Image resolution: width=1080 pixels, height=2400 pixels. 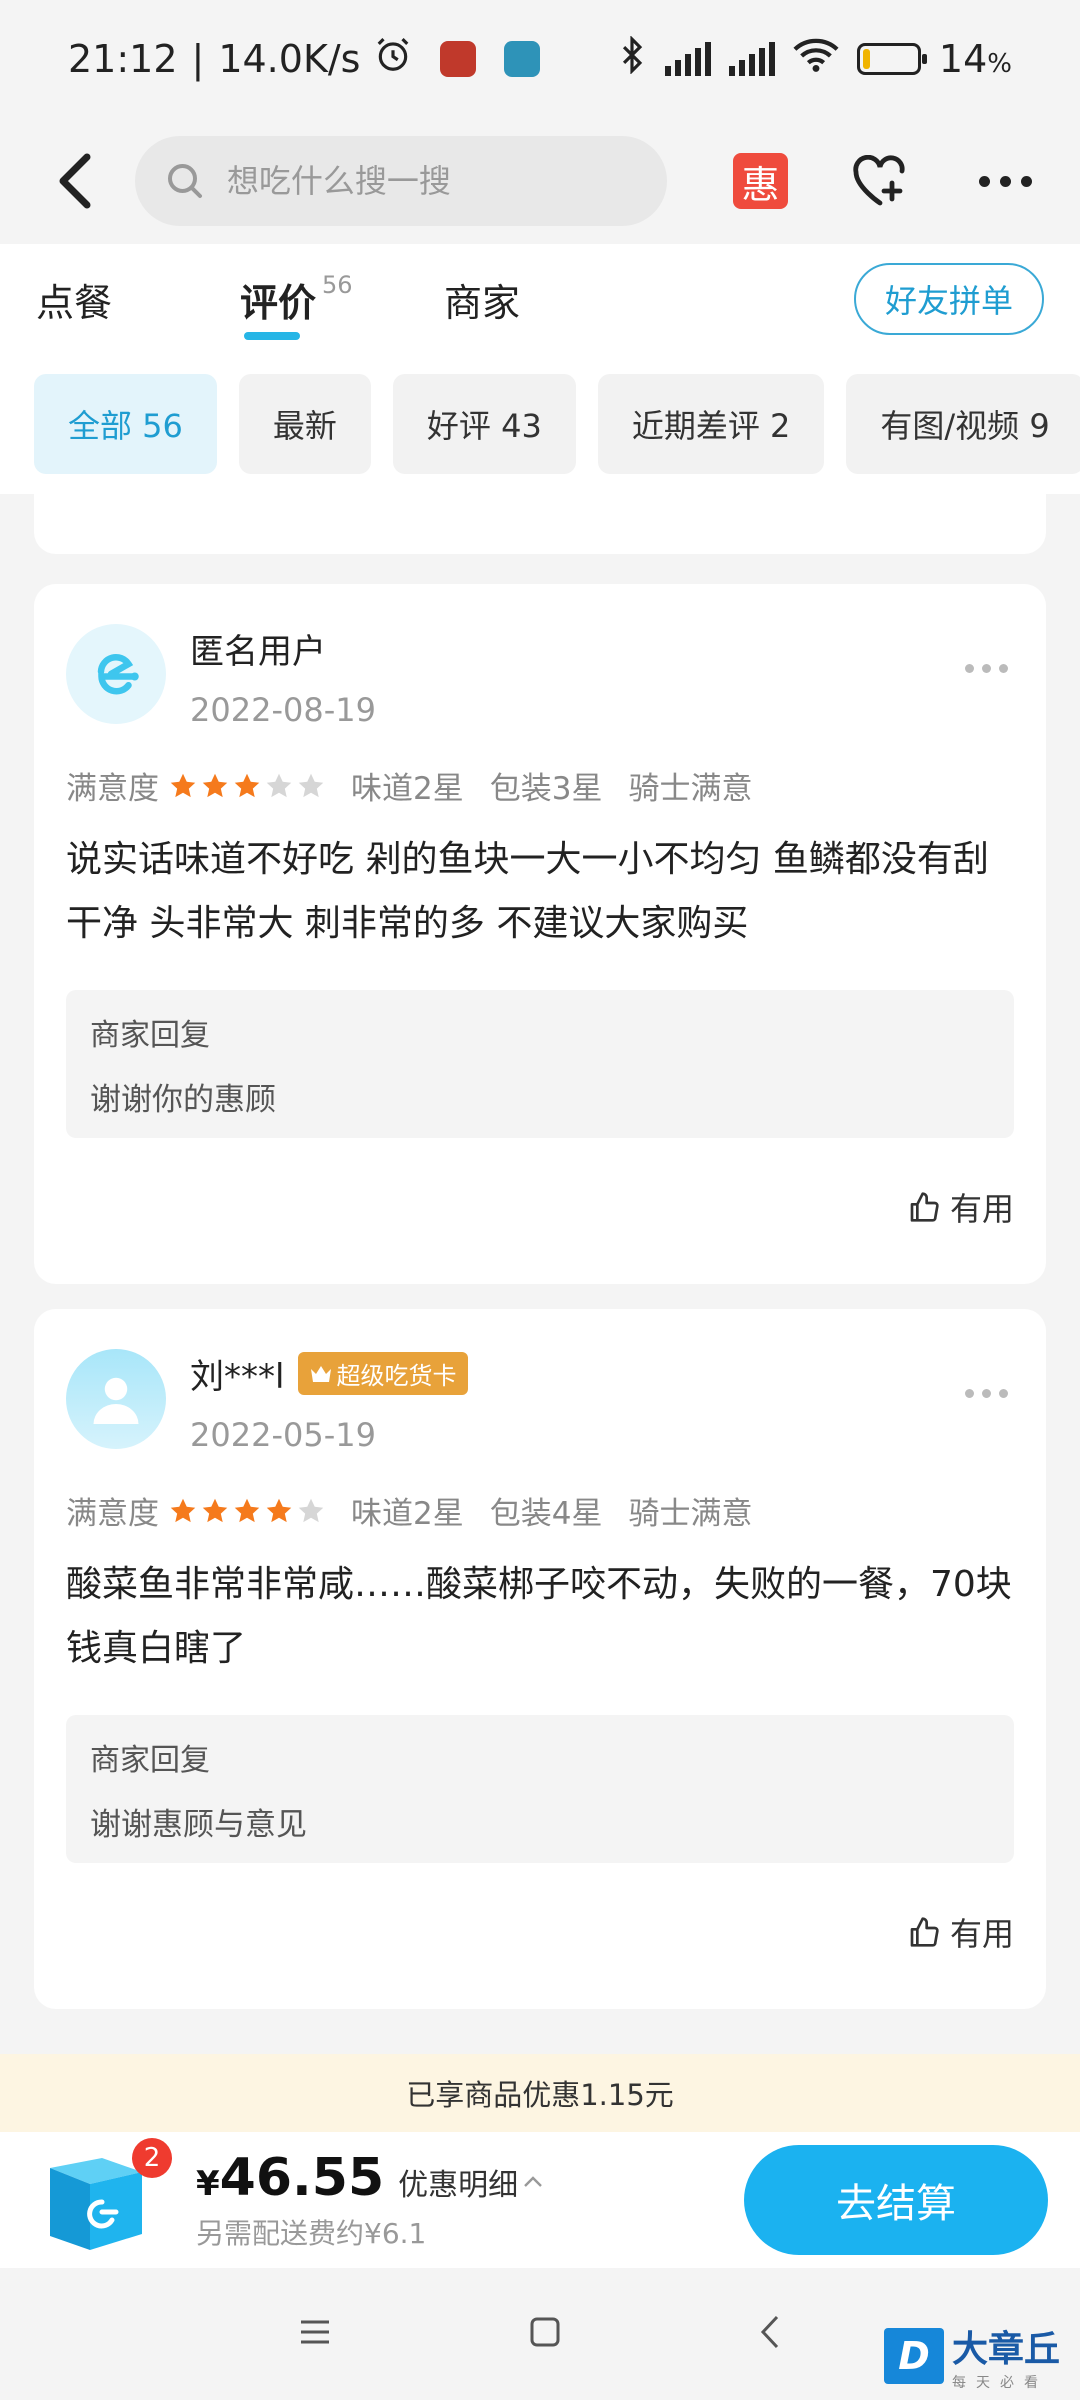 I want to click on review-filter-bar: 全部 56 最新 好评 43 近期差评 2 有图/视频 9, so click(x=540, y=424).